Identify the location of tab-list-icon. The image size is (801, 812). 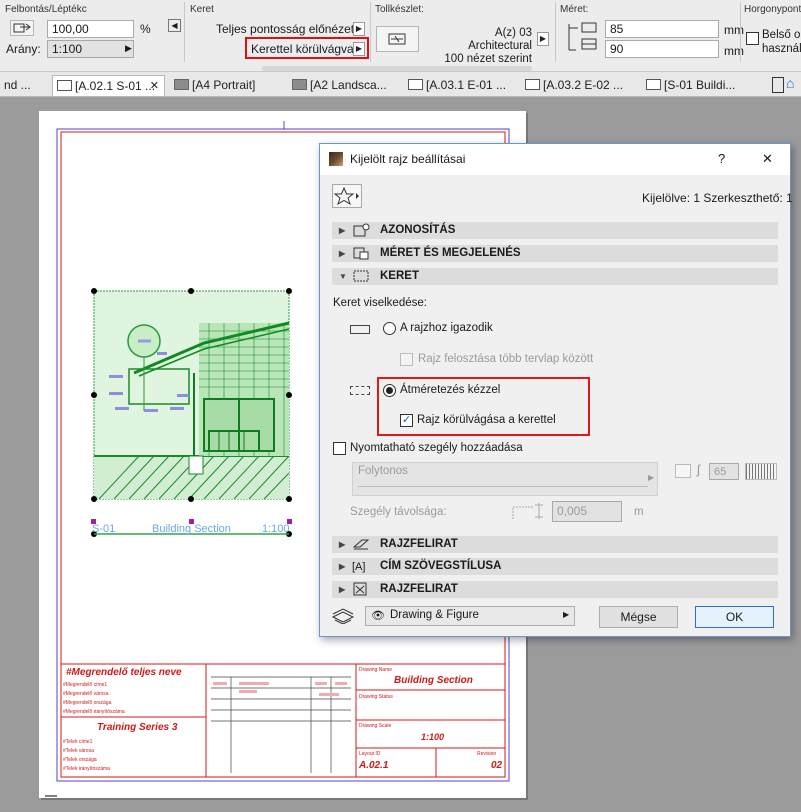
(778, 85).